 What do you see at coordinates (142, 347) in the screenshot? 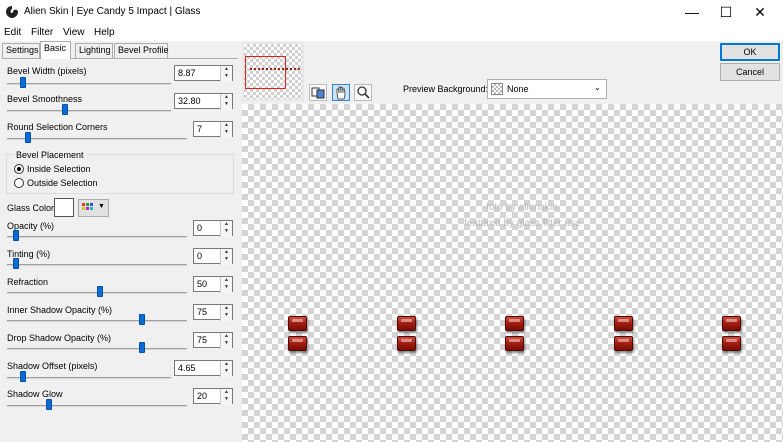
I see `drop-shadow-slider` at bounding box center [142, 347].